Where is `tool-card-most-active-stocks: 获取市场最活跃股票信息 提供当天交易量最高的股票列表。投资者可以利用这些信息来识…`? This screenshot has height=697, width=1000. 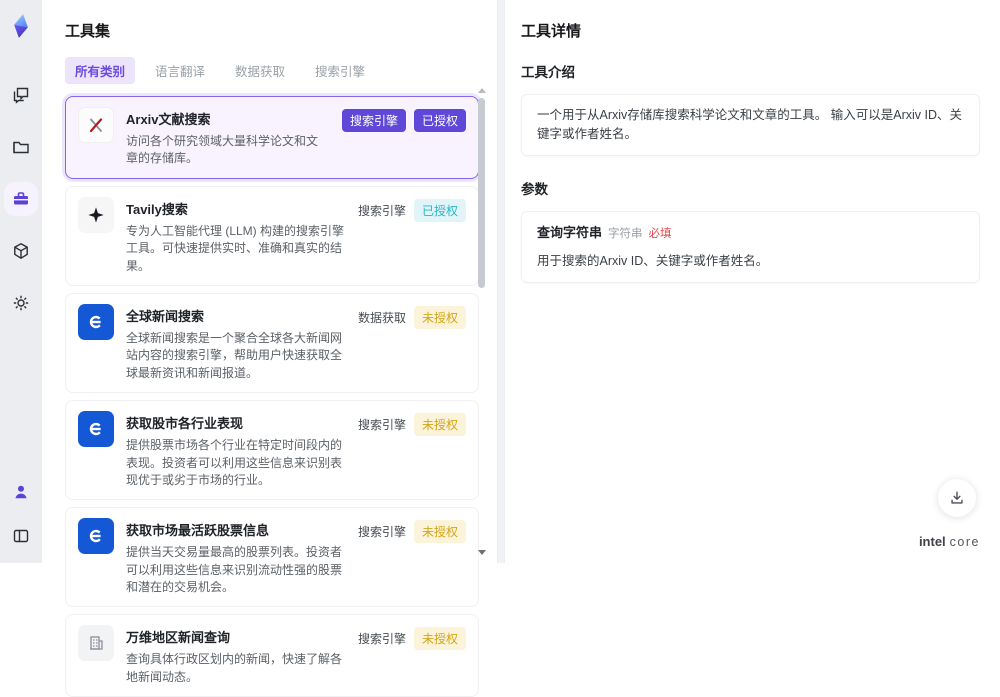 tool-card-most-active-stocks: 获取市场最活跃股票信息 提供当天交易量最高的股票列表。投资者可以利用这些信息来识… is located at coordinates (272, 557).